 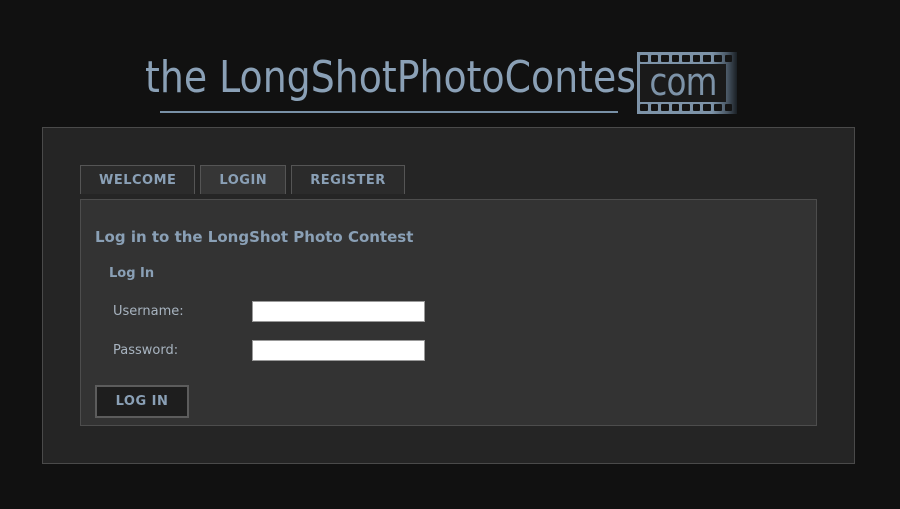 What do you see at coordinates (338, 350) in the screenshot?
I see `password-input` at bounding box center [338, 350].